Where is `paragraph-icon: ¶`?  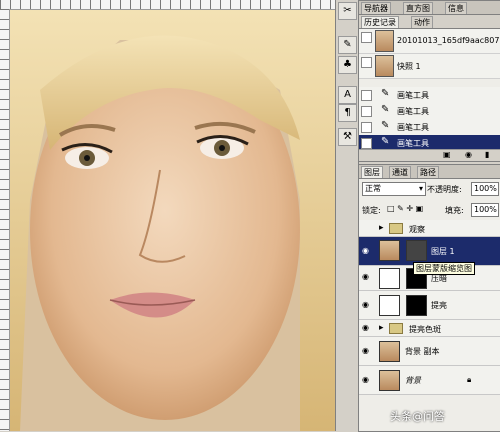 paragraph-icon: ¶ is located at coordinates (347, 113).